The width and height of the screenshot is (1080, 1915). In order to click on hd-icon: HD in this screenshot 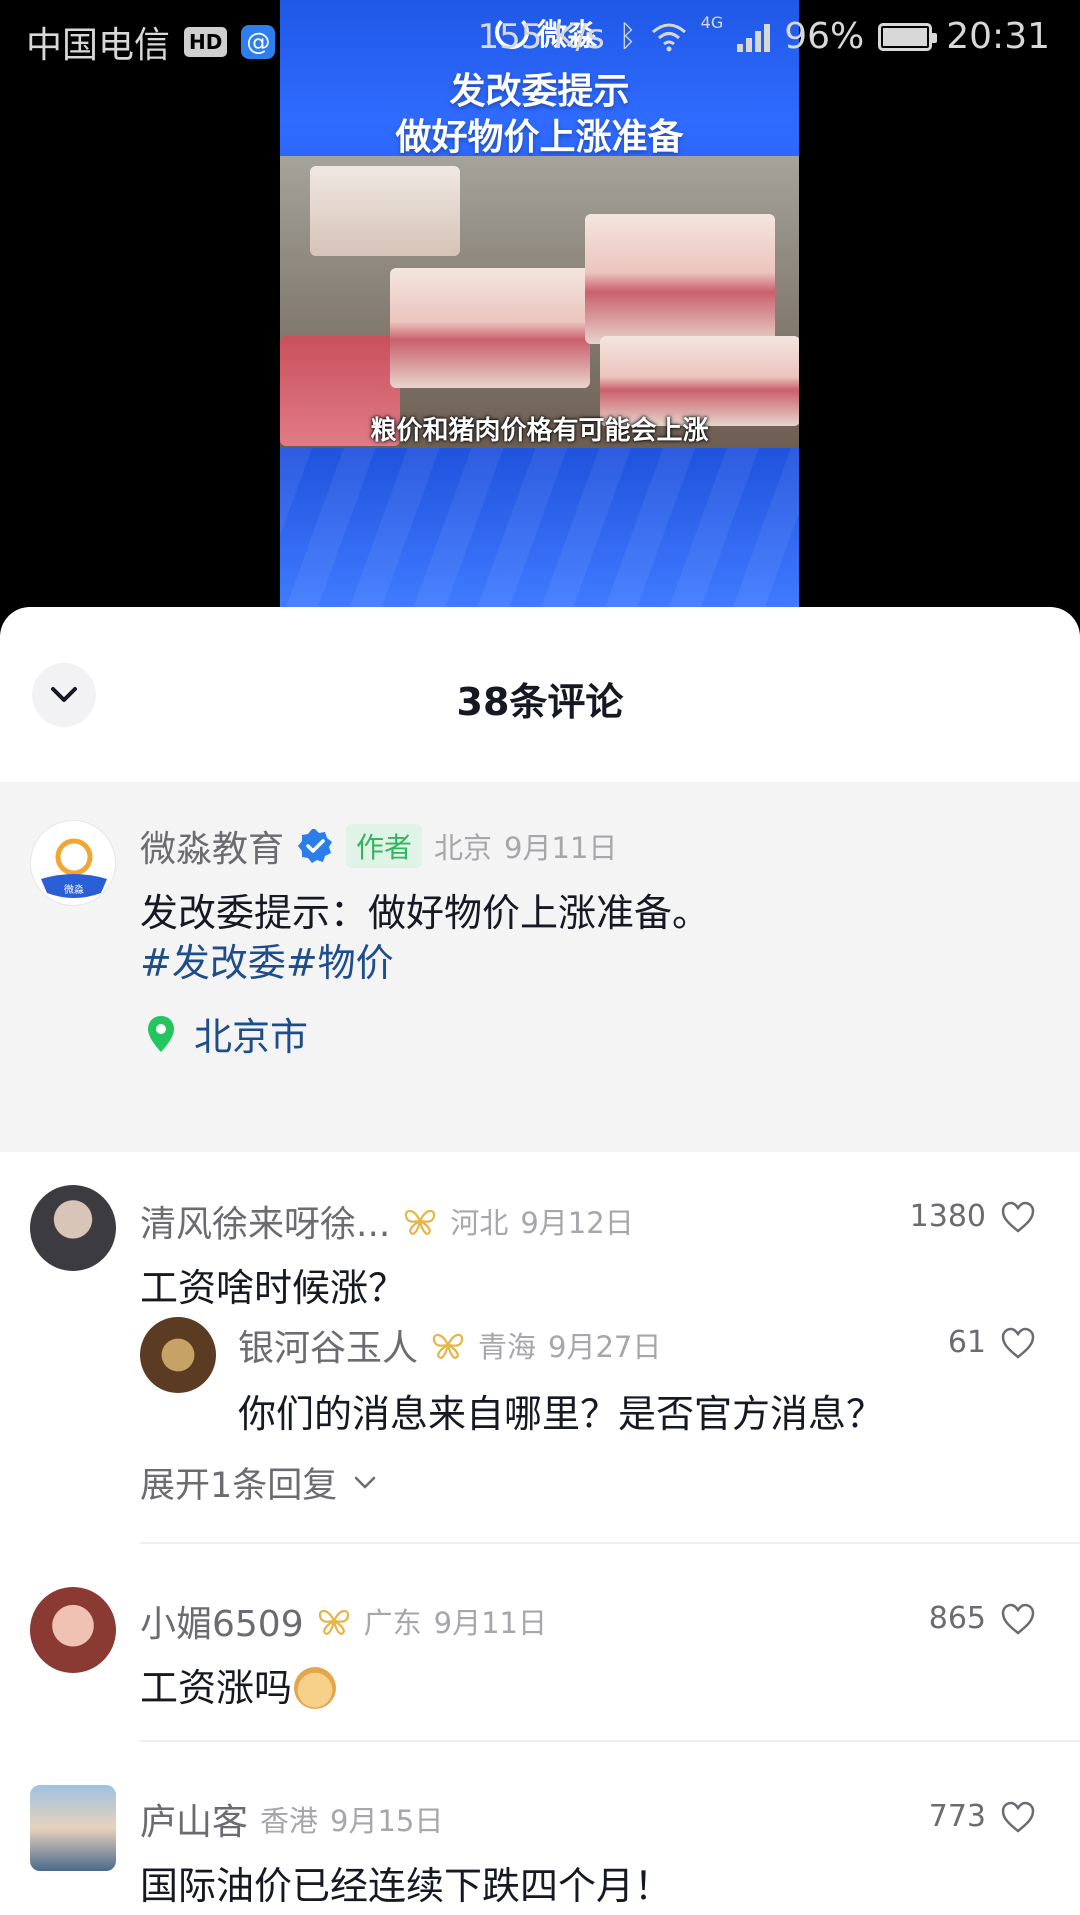, I will do `click(206, 42)`.